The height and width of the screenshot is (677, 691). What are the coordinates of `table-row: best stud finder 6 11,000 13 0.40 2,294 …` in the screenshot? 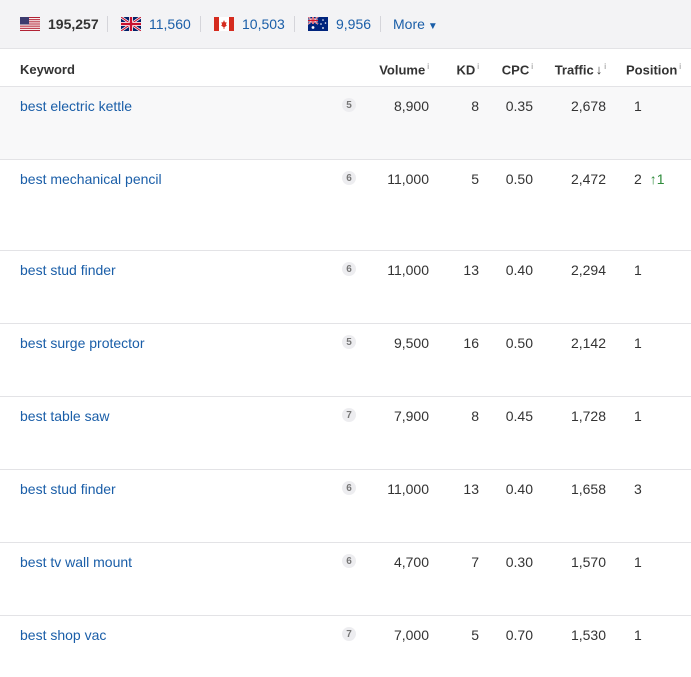 It's located at (345, 287).